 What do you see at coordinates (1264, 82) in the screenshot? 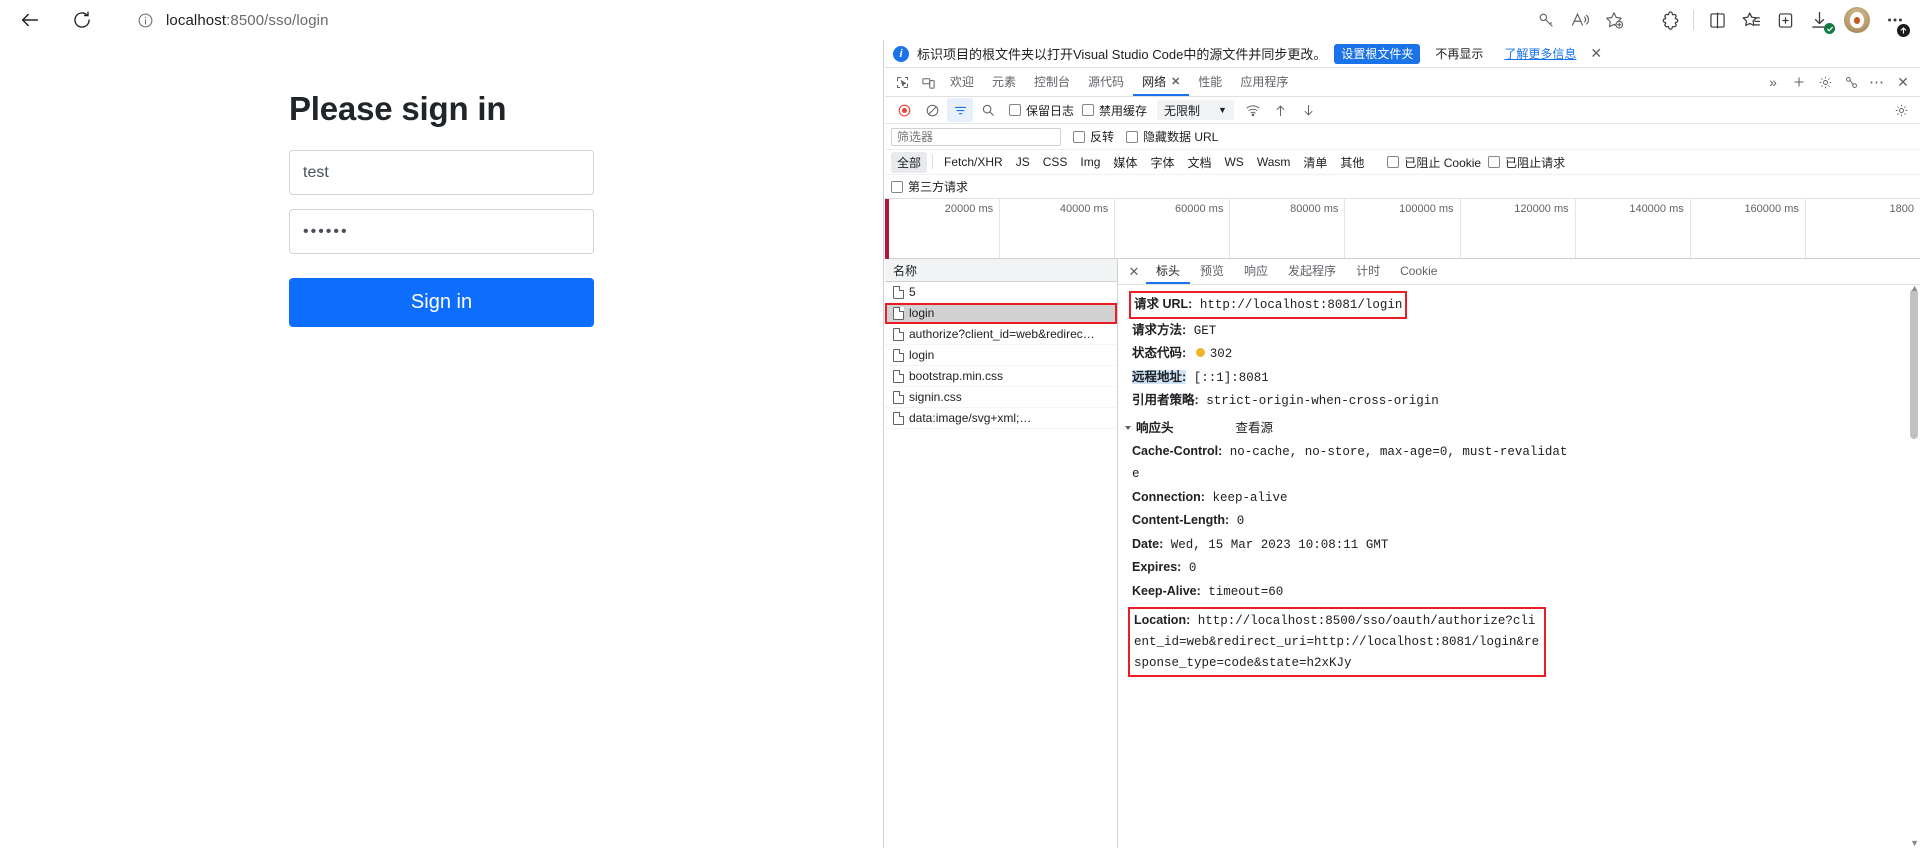
I see `tab-application: 应用程序` at bounding box center [1264, 82].